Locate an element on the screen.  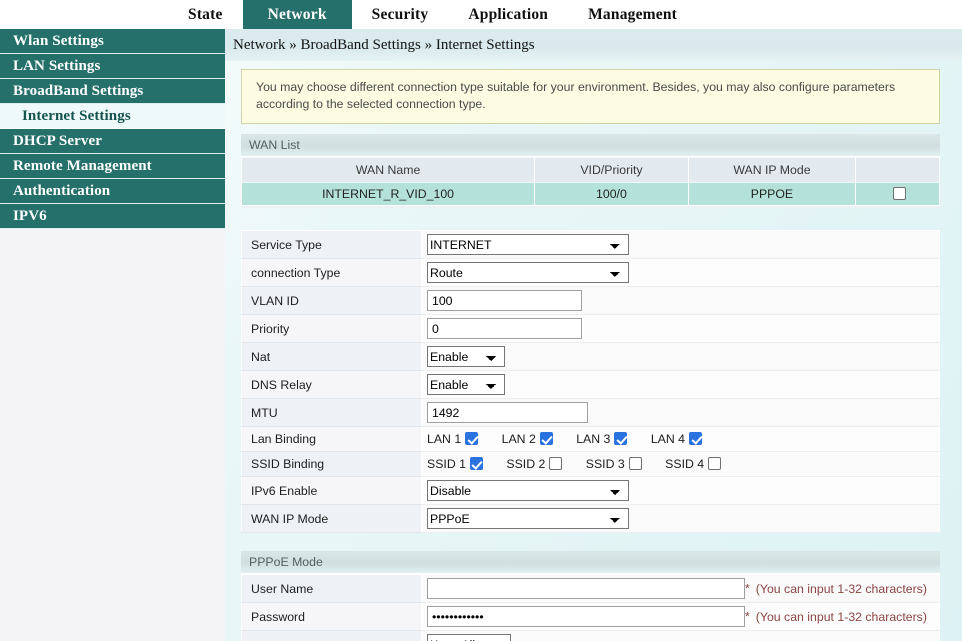
cell-vid-priority: 100/0 is located at coordinates (611, 194).